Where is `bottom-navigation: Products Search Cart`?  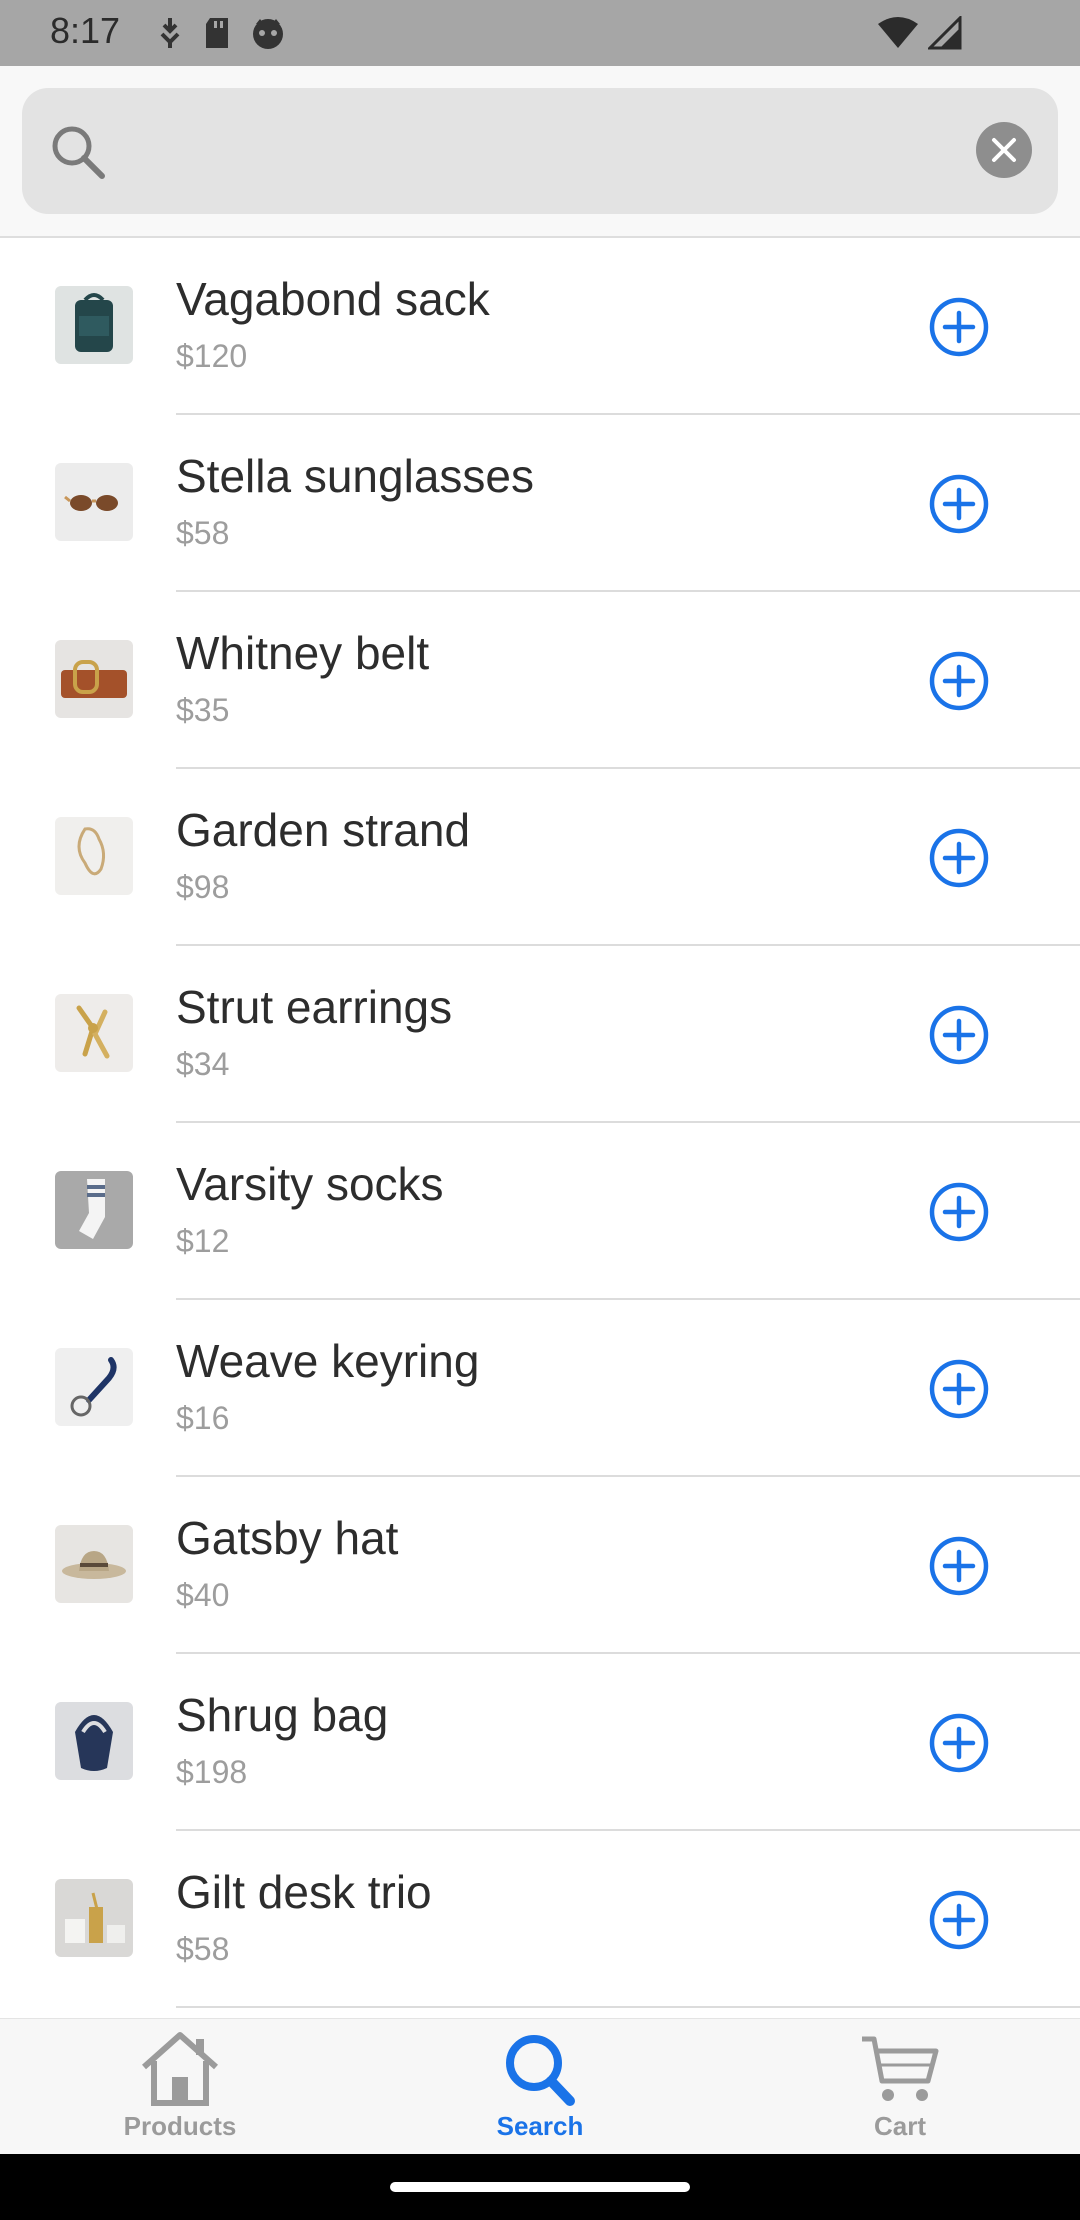
bottom-navigation: Products Search Cart is located at coordinates (540, 2086).